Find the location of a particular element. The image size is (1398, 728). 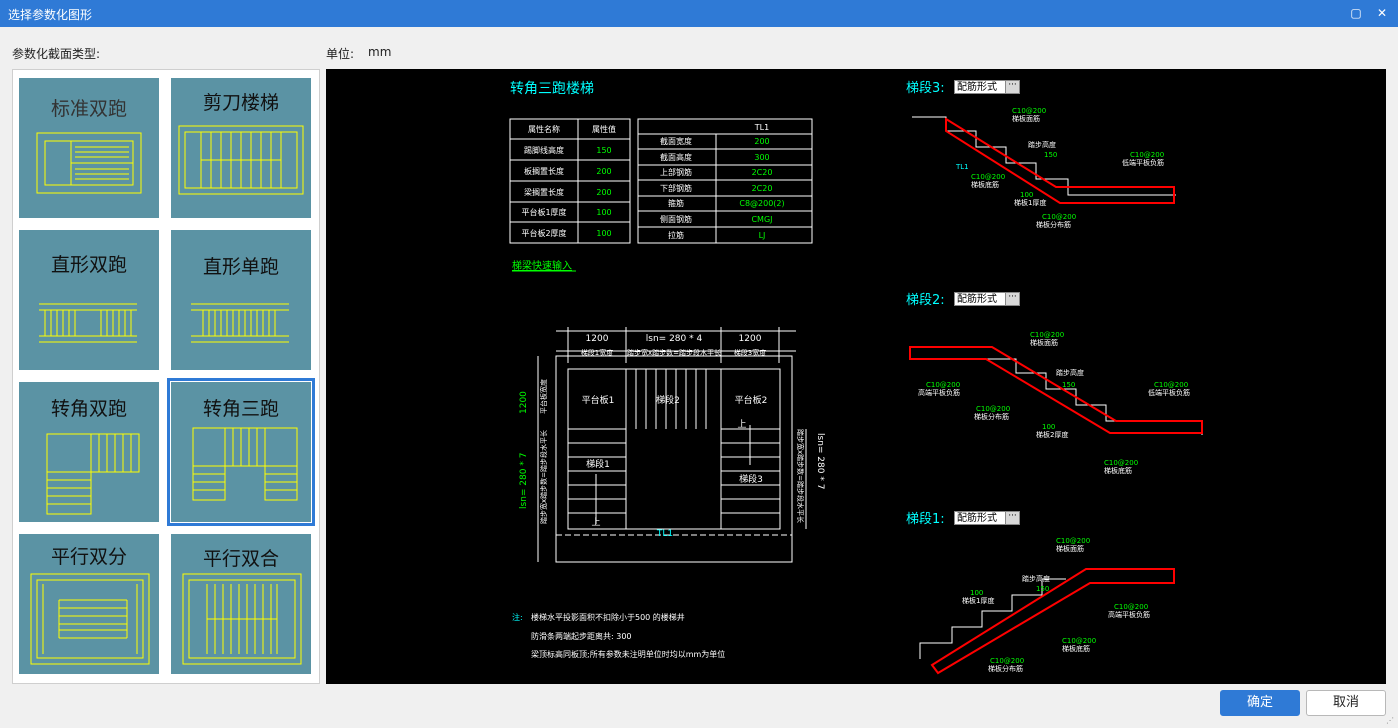

plan-run-right: lsn= 280 * 7 is located at coordinates (820, 461).